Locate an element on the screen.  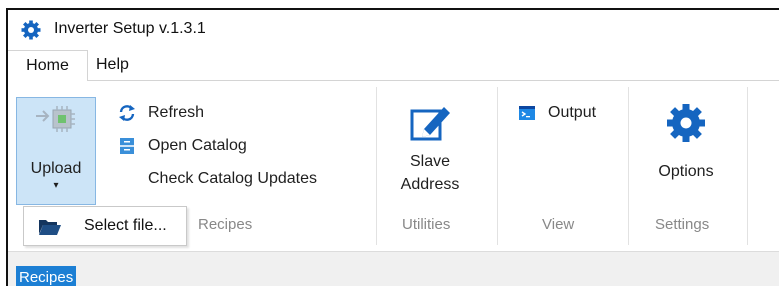
group-label-utilities: Utilities is located at coordinates (426, 224).